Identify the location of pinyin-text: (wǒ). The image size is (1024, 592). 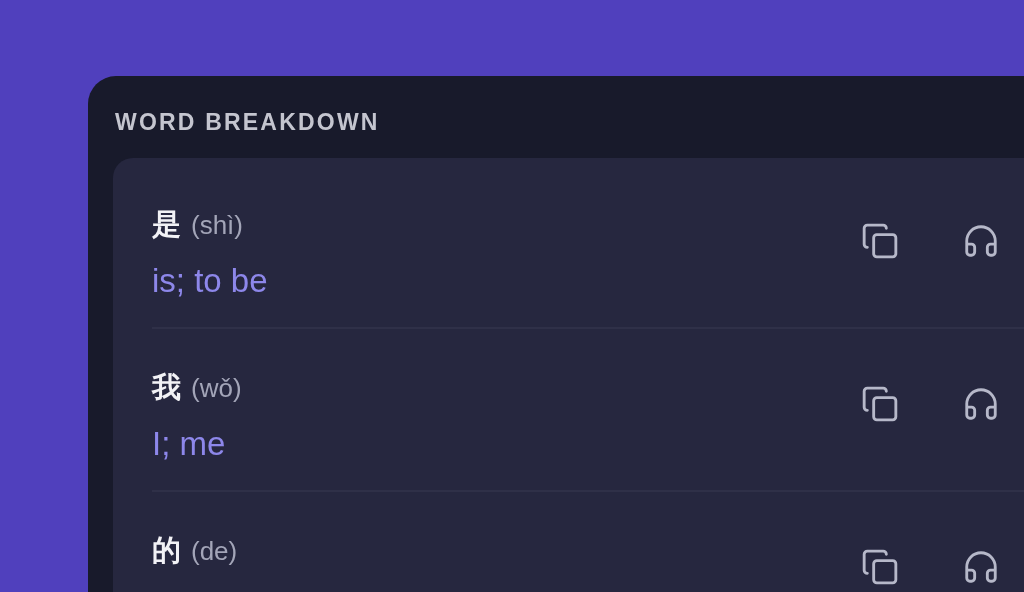
(216, 388).